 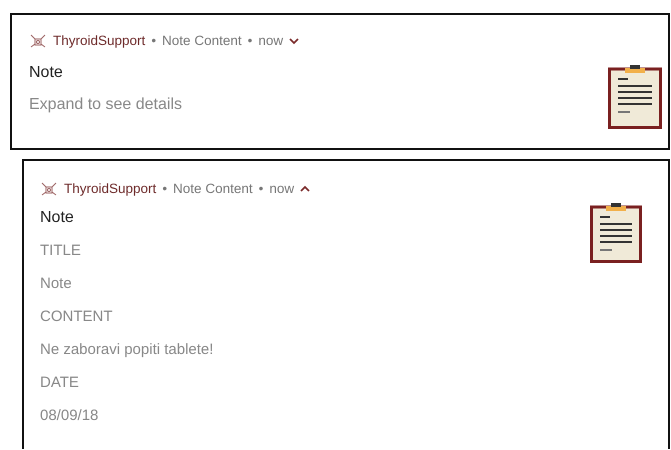 What do you see at coordinates (70, 416) in the screenshot?
I see `notification-text: 08/09/18` at bounding box center [70, 416].